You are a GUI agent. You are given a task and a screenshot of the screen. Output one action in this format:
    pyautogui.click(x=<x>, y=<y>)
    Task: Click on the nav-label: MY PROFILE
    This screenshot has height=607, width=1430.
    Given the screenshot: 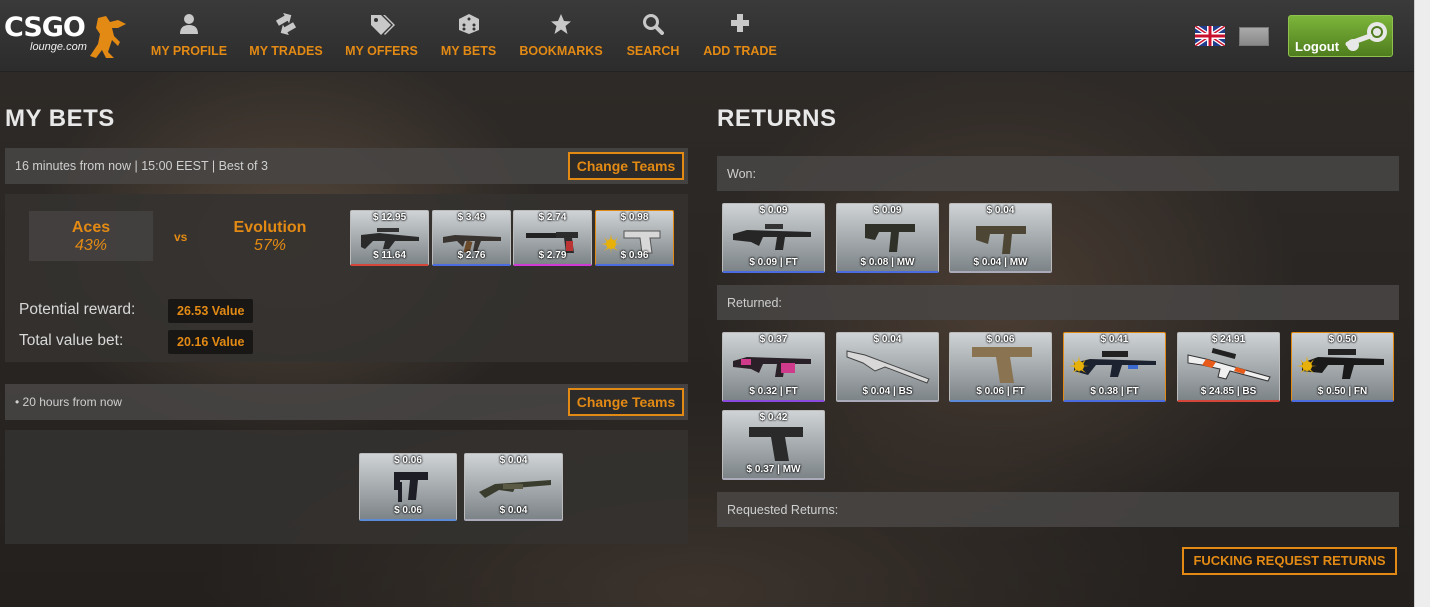 What is the action you would take?
    pyautogui.click(x=189, y=51)
    